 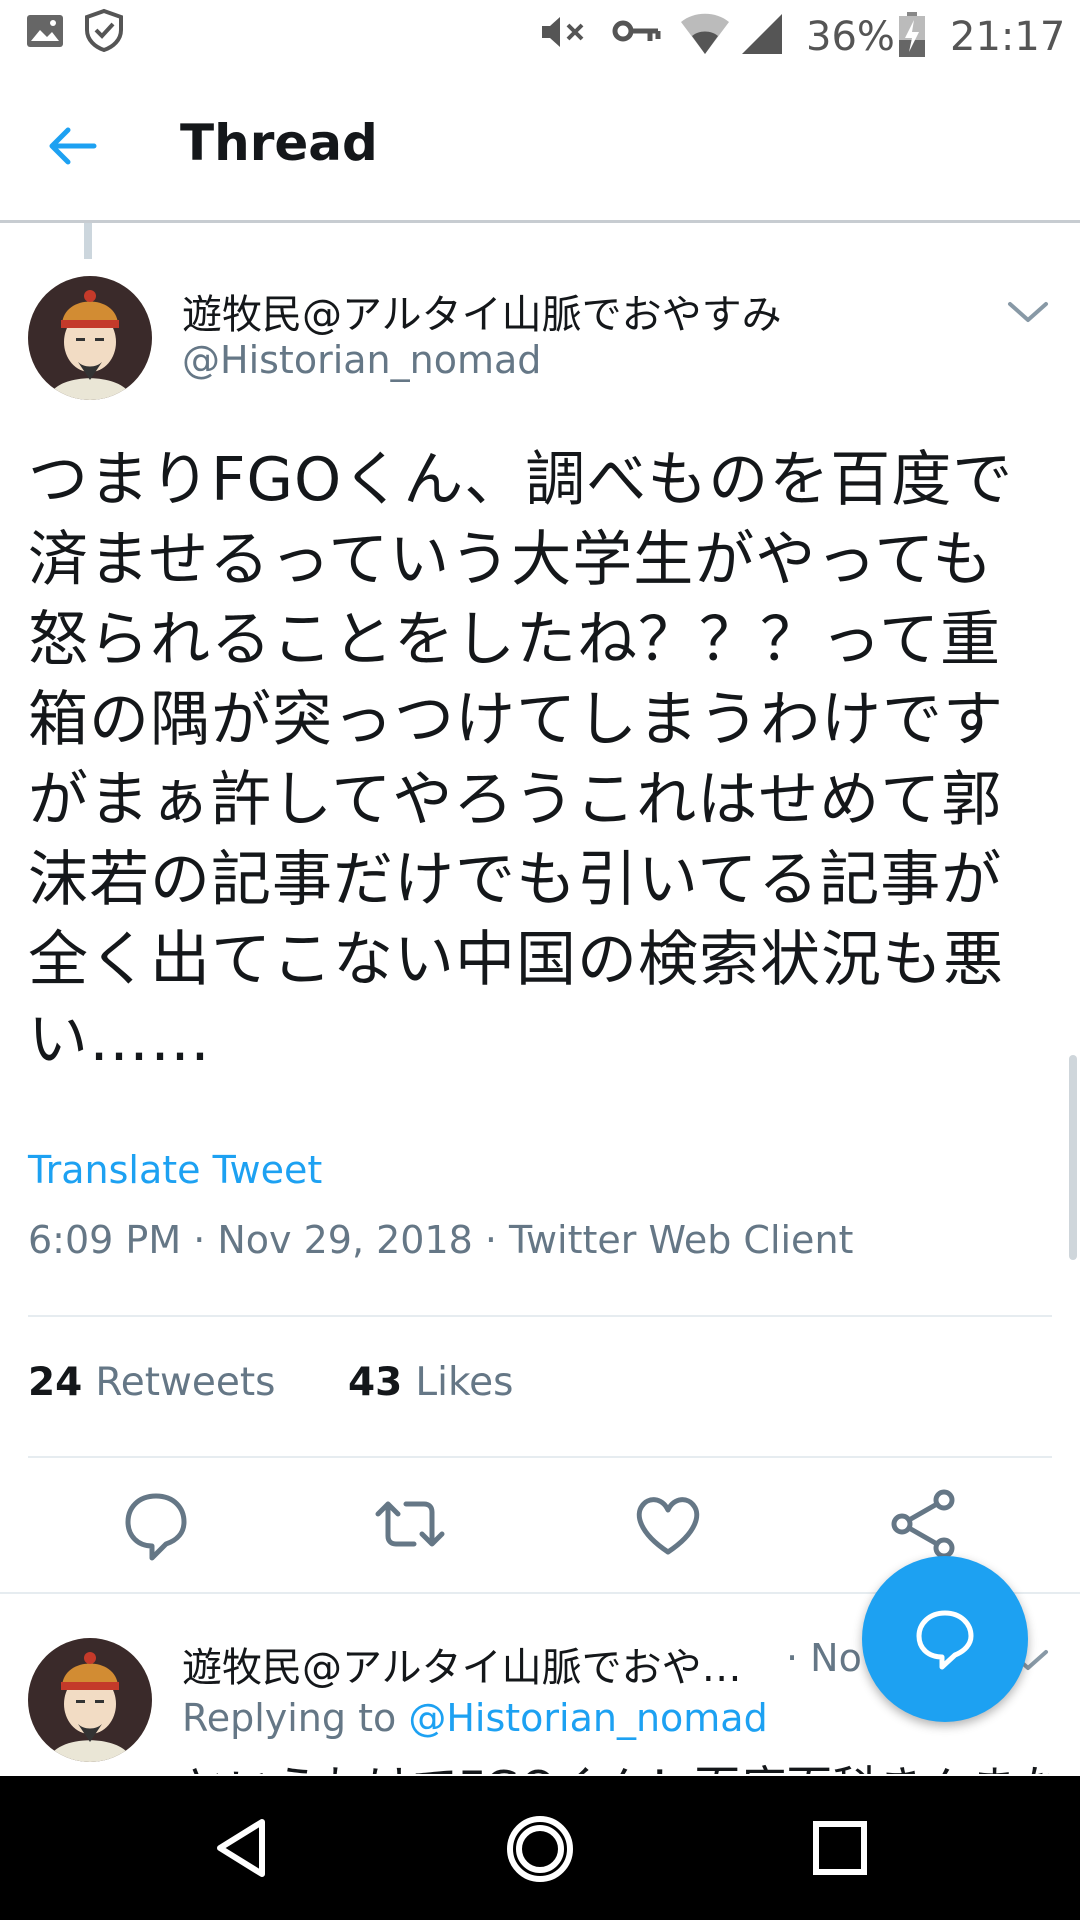 I want to click on arrow-left-icon, so click(x=72, y=146).